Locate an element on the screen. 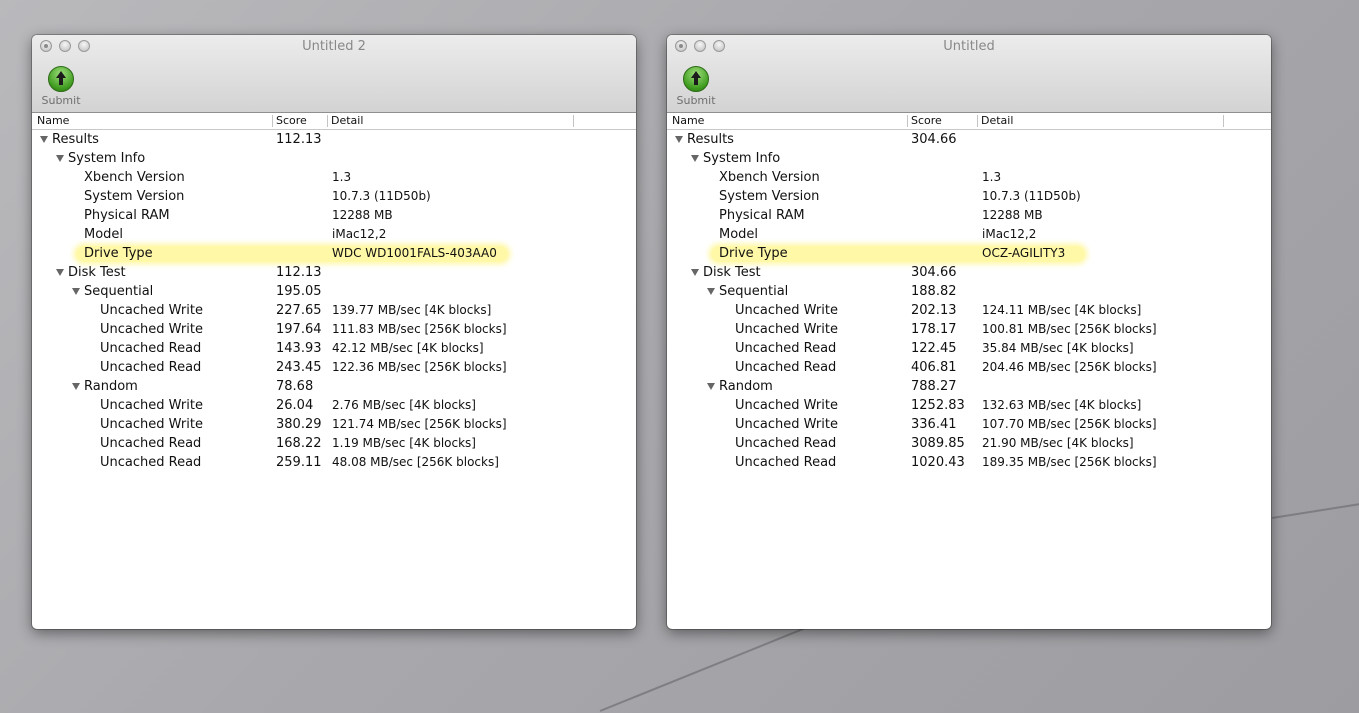 This screenshot has height=713, width=1359. row-score: 26.04 is located at coordinates (295, 405).